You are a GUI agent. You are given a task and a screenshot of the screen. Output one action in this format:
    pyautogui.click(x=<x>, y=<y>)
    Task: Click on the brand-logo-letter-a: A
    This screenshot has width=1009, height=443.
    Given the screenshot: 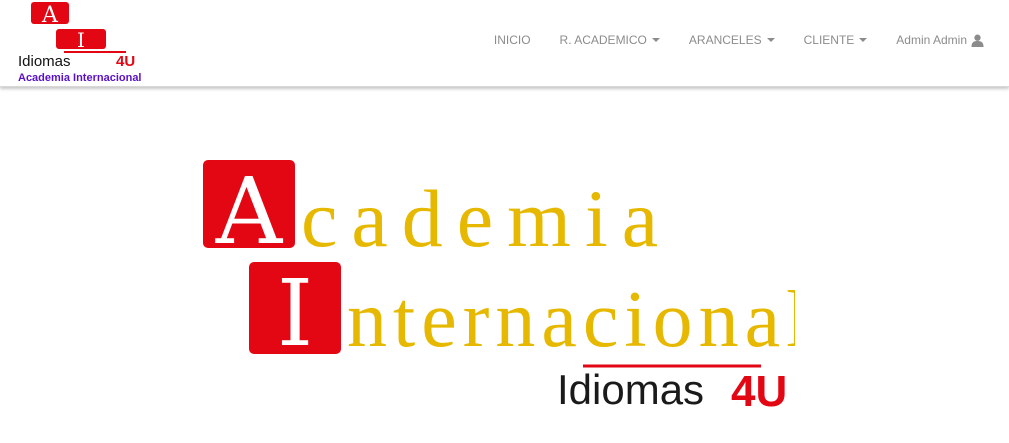 What is the action you would take?
    pyautogui.click(x=50, y=15)
    